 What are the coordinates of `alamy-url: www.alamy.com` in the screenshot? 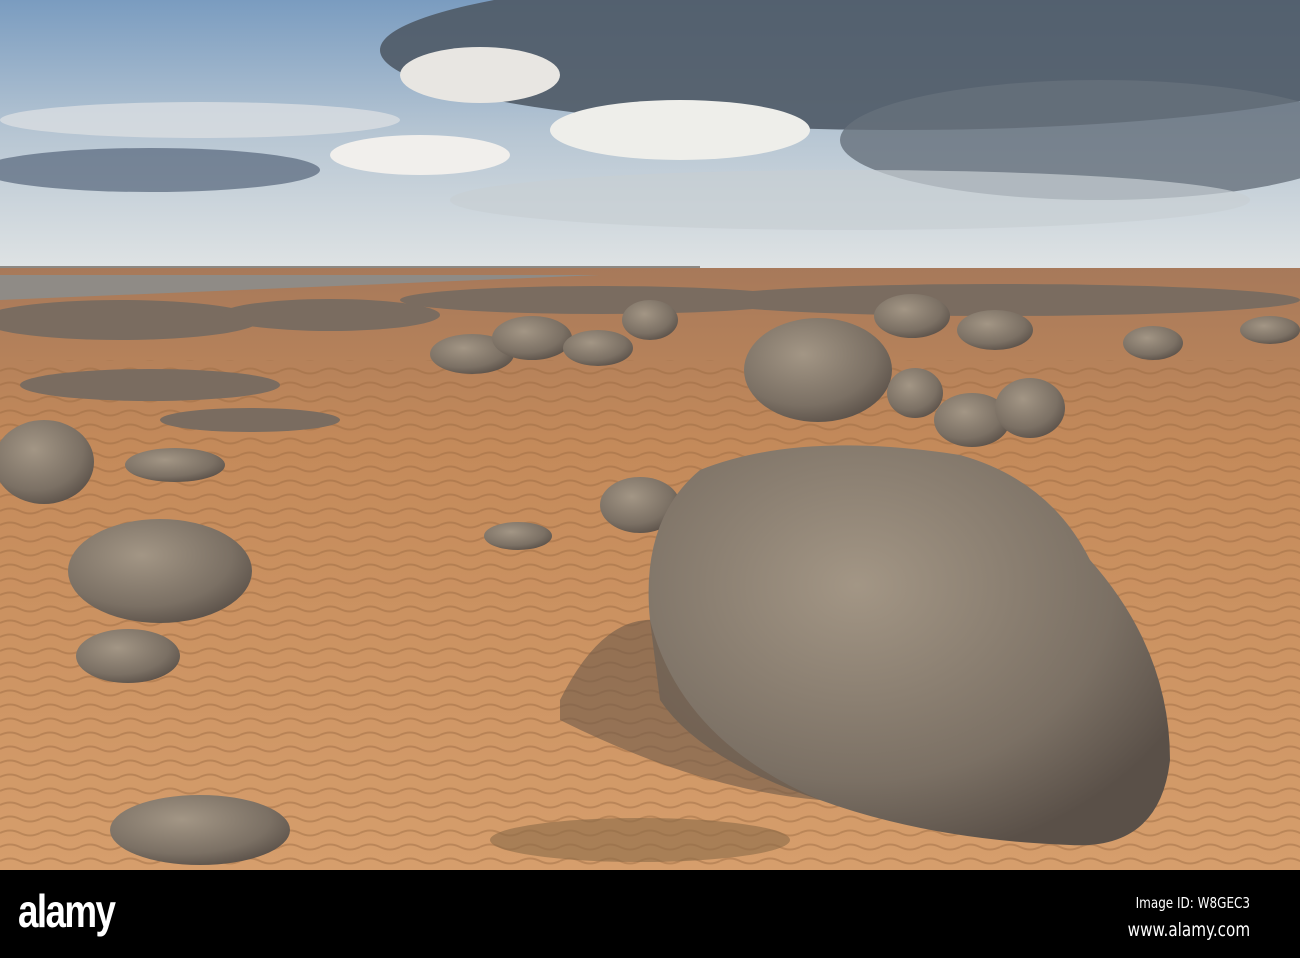 It's located at (1188, 930).